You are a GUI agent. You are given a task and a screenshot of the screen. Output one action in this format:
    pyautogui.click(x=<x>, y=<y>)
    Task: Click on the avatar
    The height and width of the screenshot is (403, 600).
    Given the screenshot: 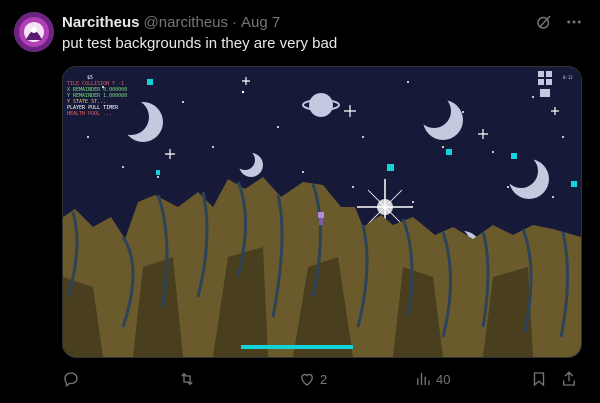 What is the action you would take?
    pyautogui.click(x=34, y=32)
    